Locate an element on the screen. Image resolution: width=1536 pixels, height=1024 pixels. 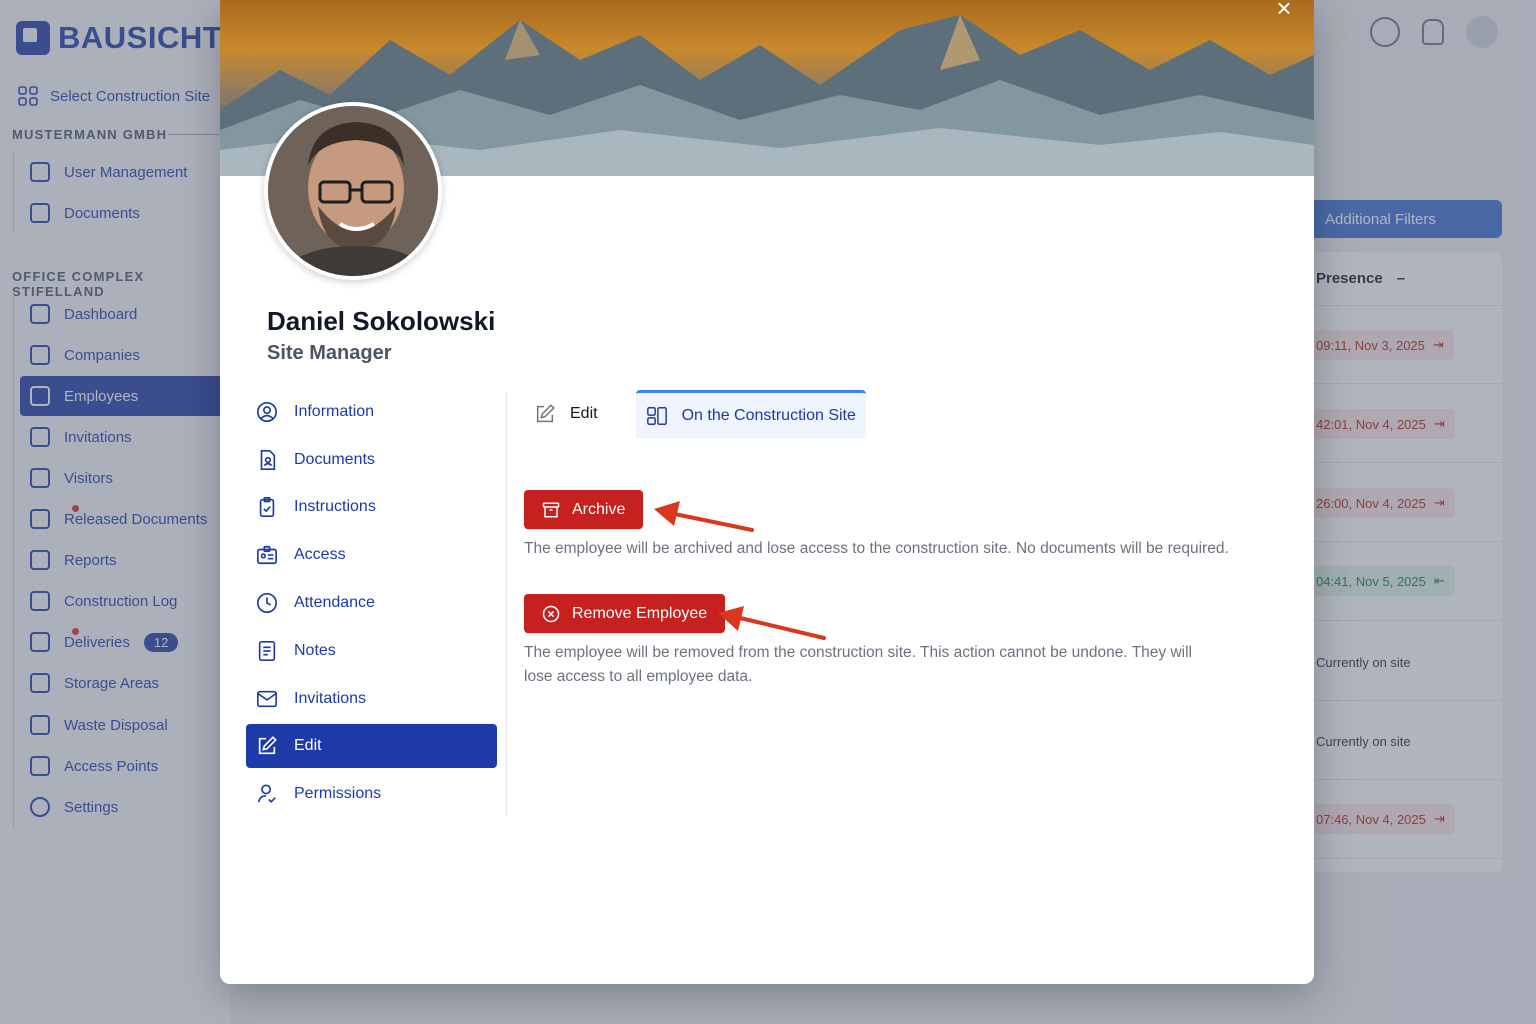
document-user-icon is located at coordinates (268, 460).